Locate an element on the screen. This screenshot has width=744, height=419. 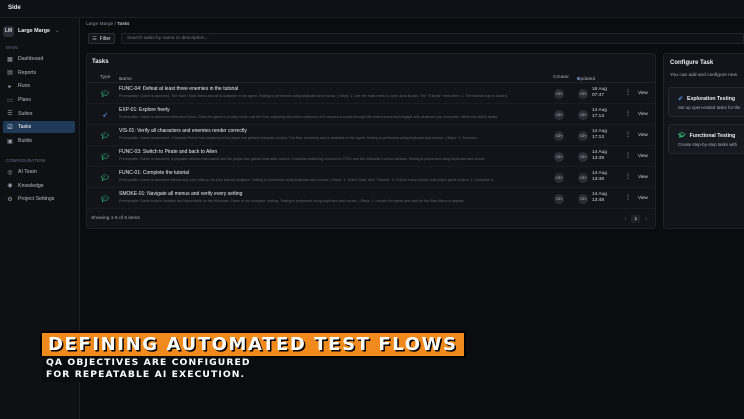
sidebar-item-reports: ▤ Reports is located at coordinates (39, 73).